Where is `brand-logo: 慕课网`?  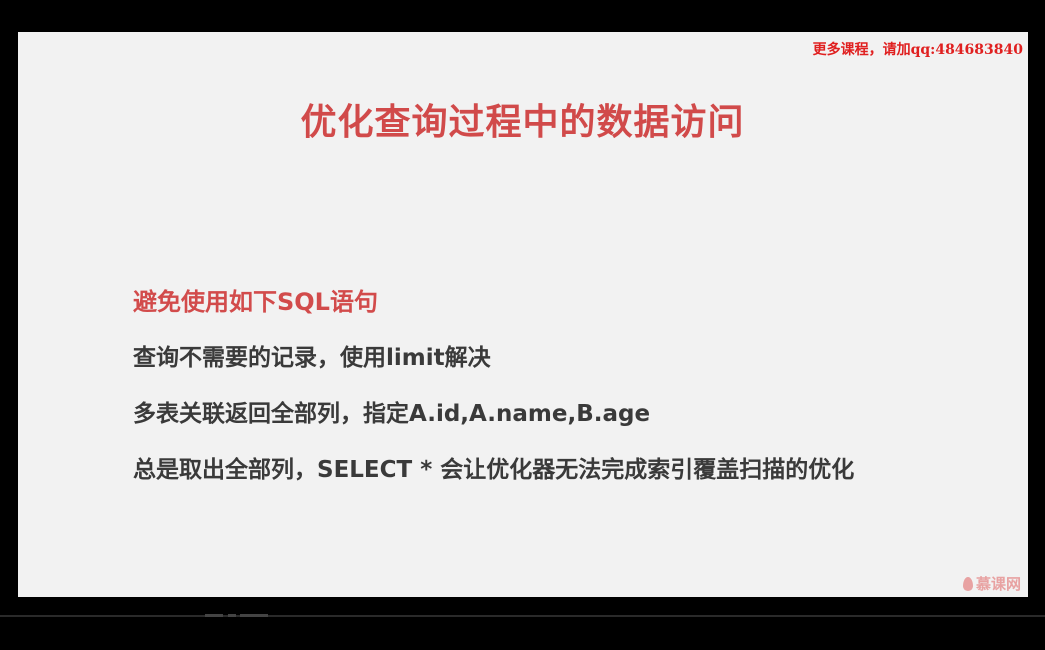 brand-logo: 慕课网 is located at coordinates (991, 583).